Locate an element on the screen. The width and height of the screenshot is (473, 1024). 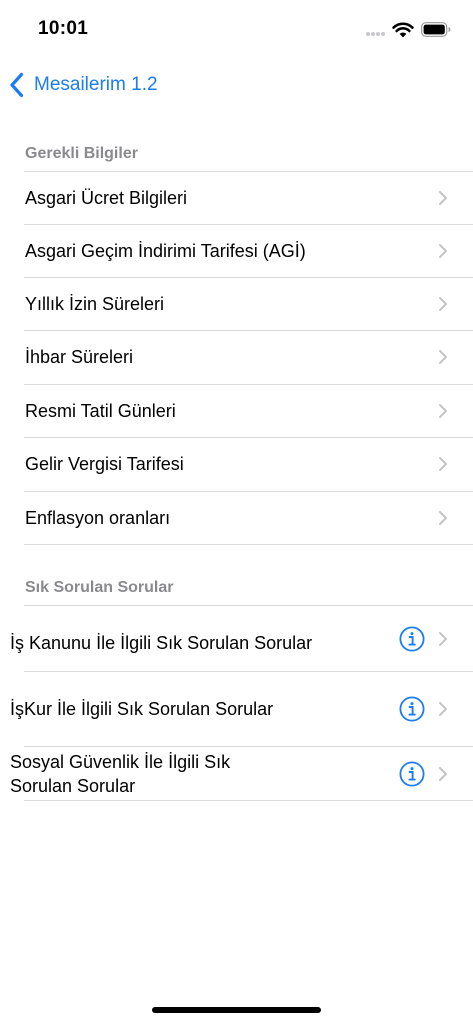
battery-icon is located at coordinates (436, 29).